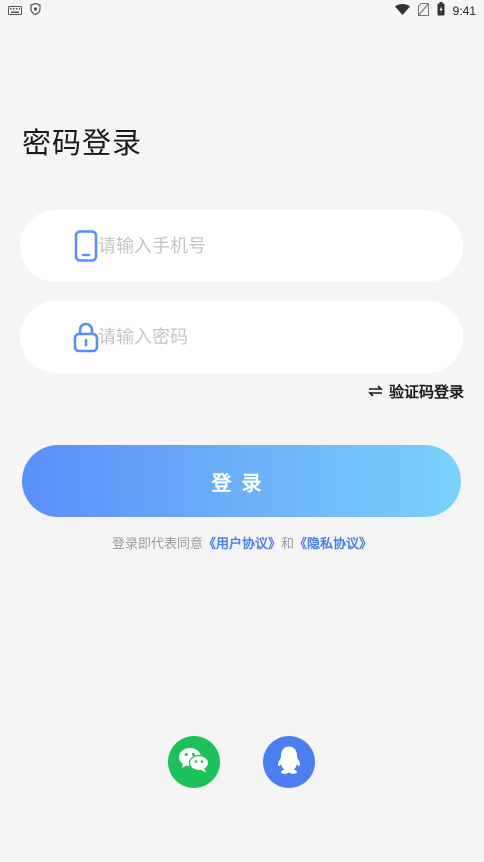  I want to click on user-agreement-link: 《用户协议》, so click(242, 544).